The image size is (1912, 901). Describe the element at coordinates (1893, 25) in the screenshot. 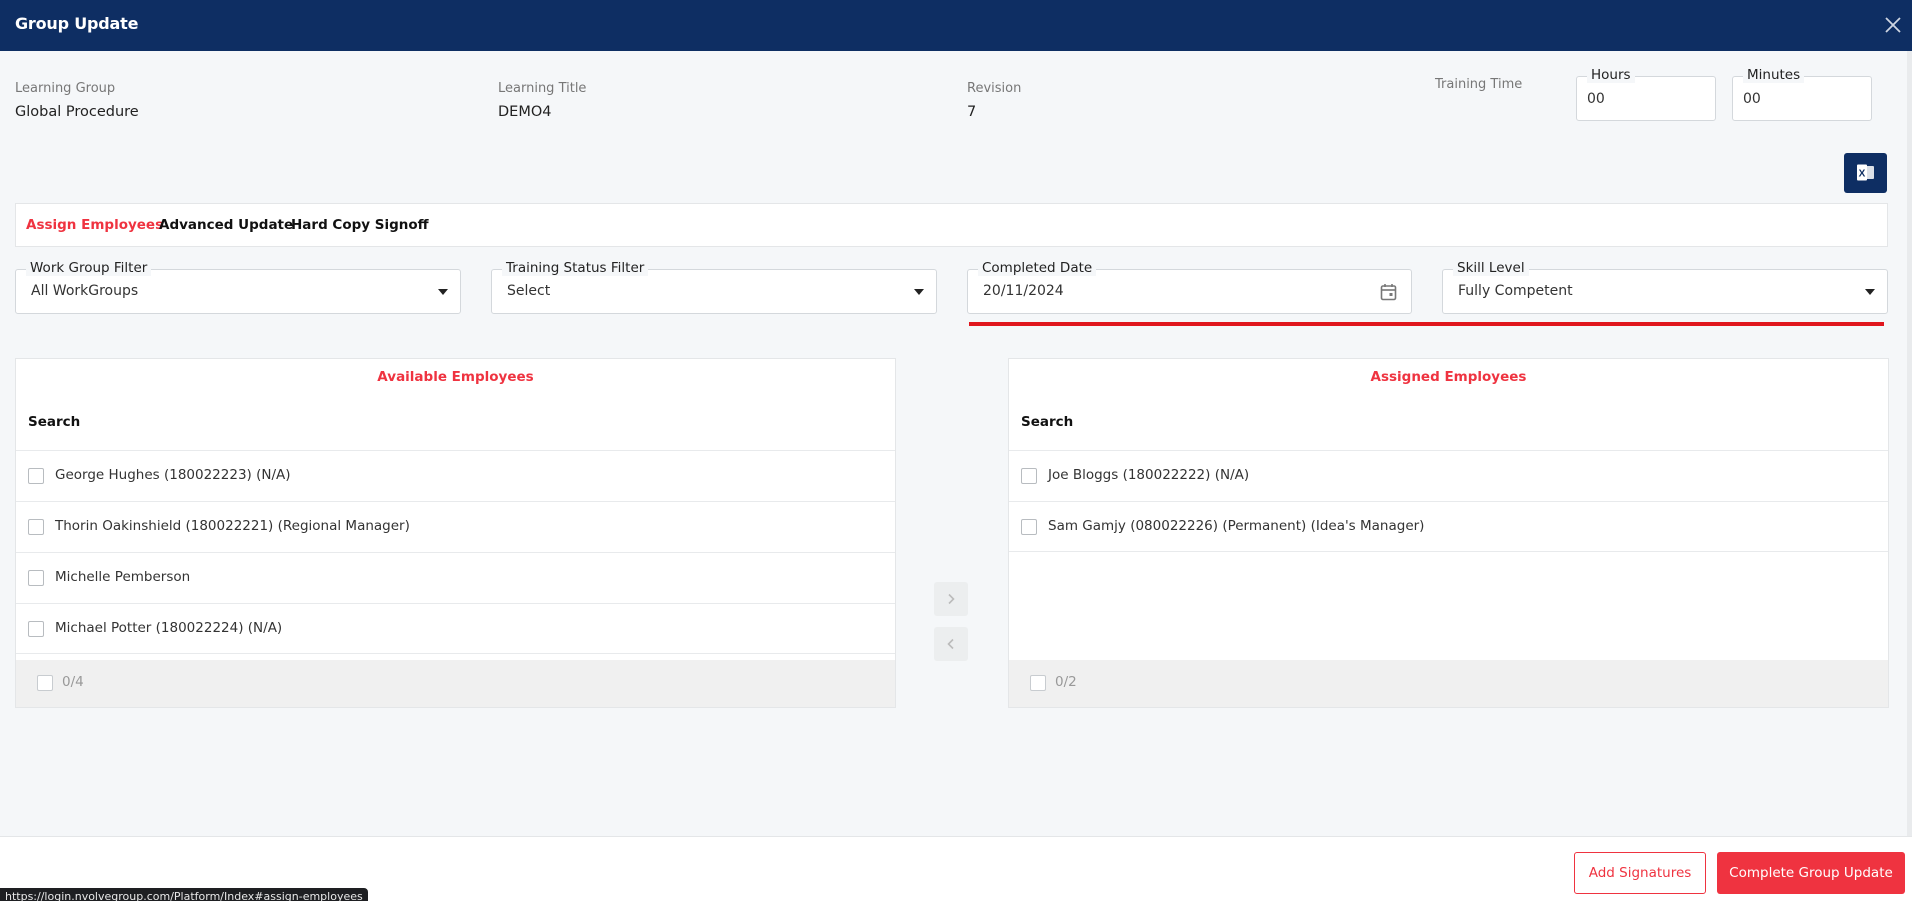

I see `close-icon` at that location.